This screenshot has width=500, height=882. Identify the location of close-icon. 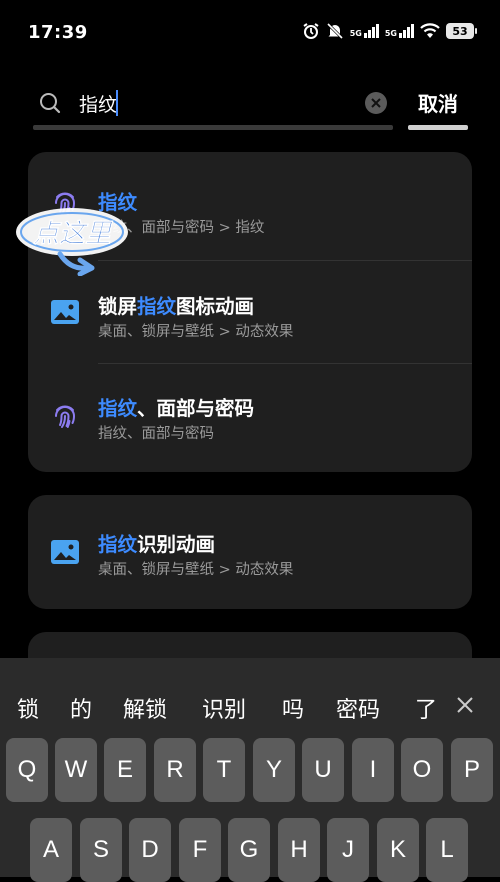
(376, 103).